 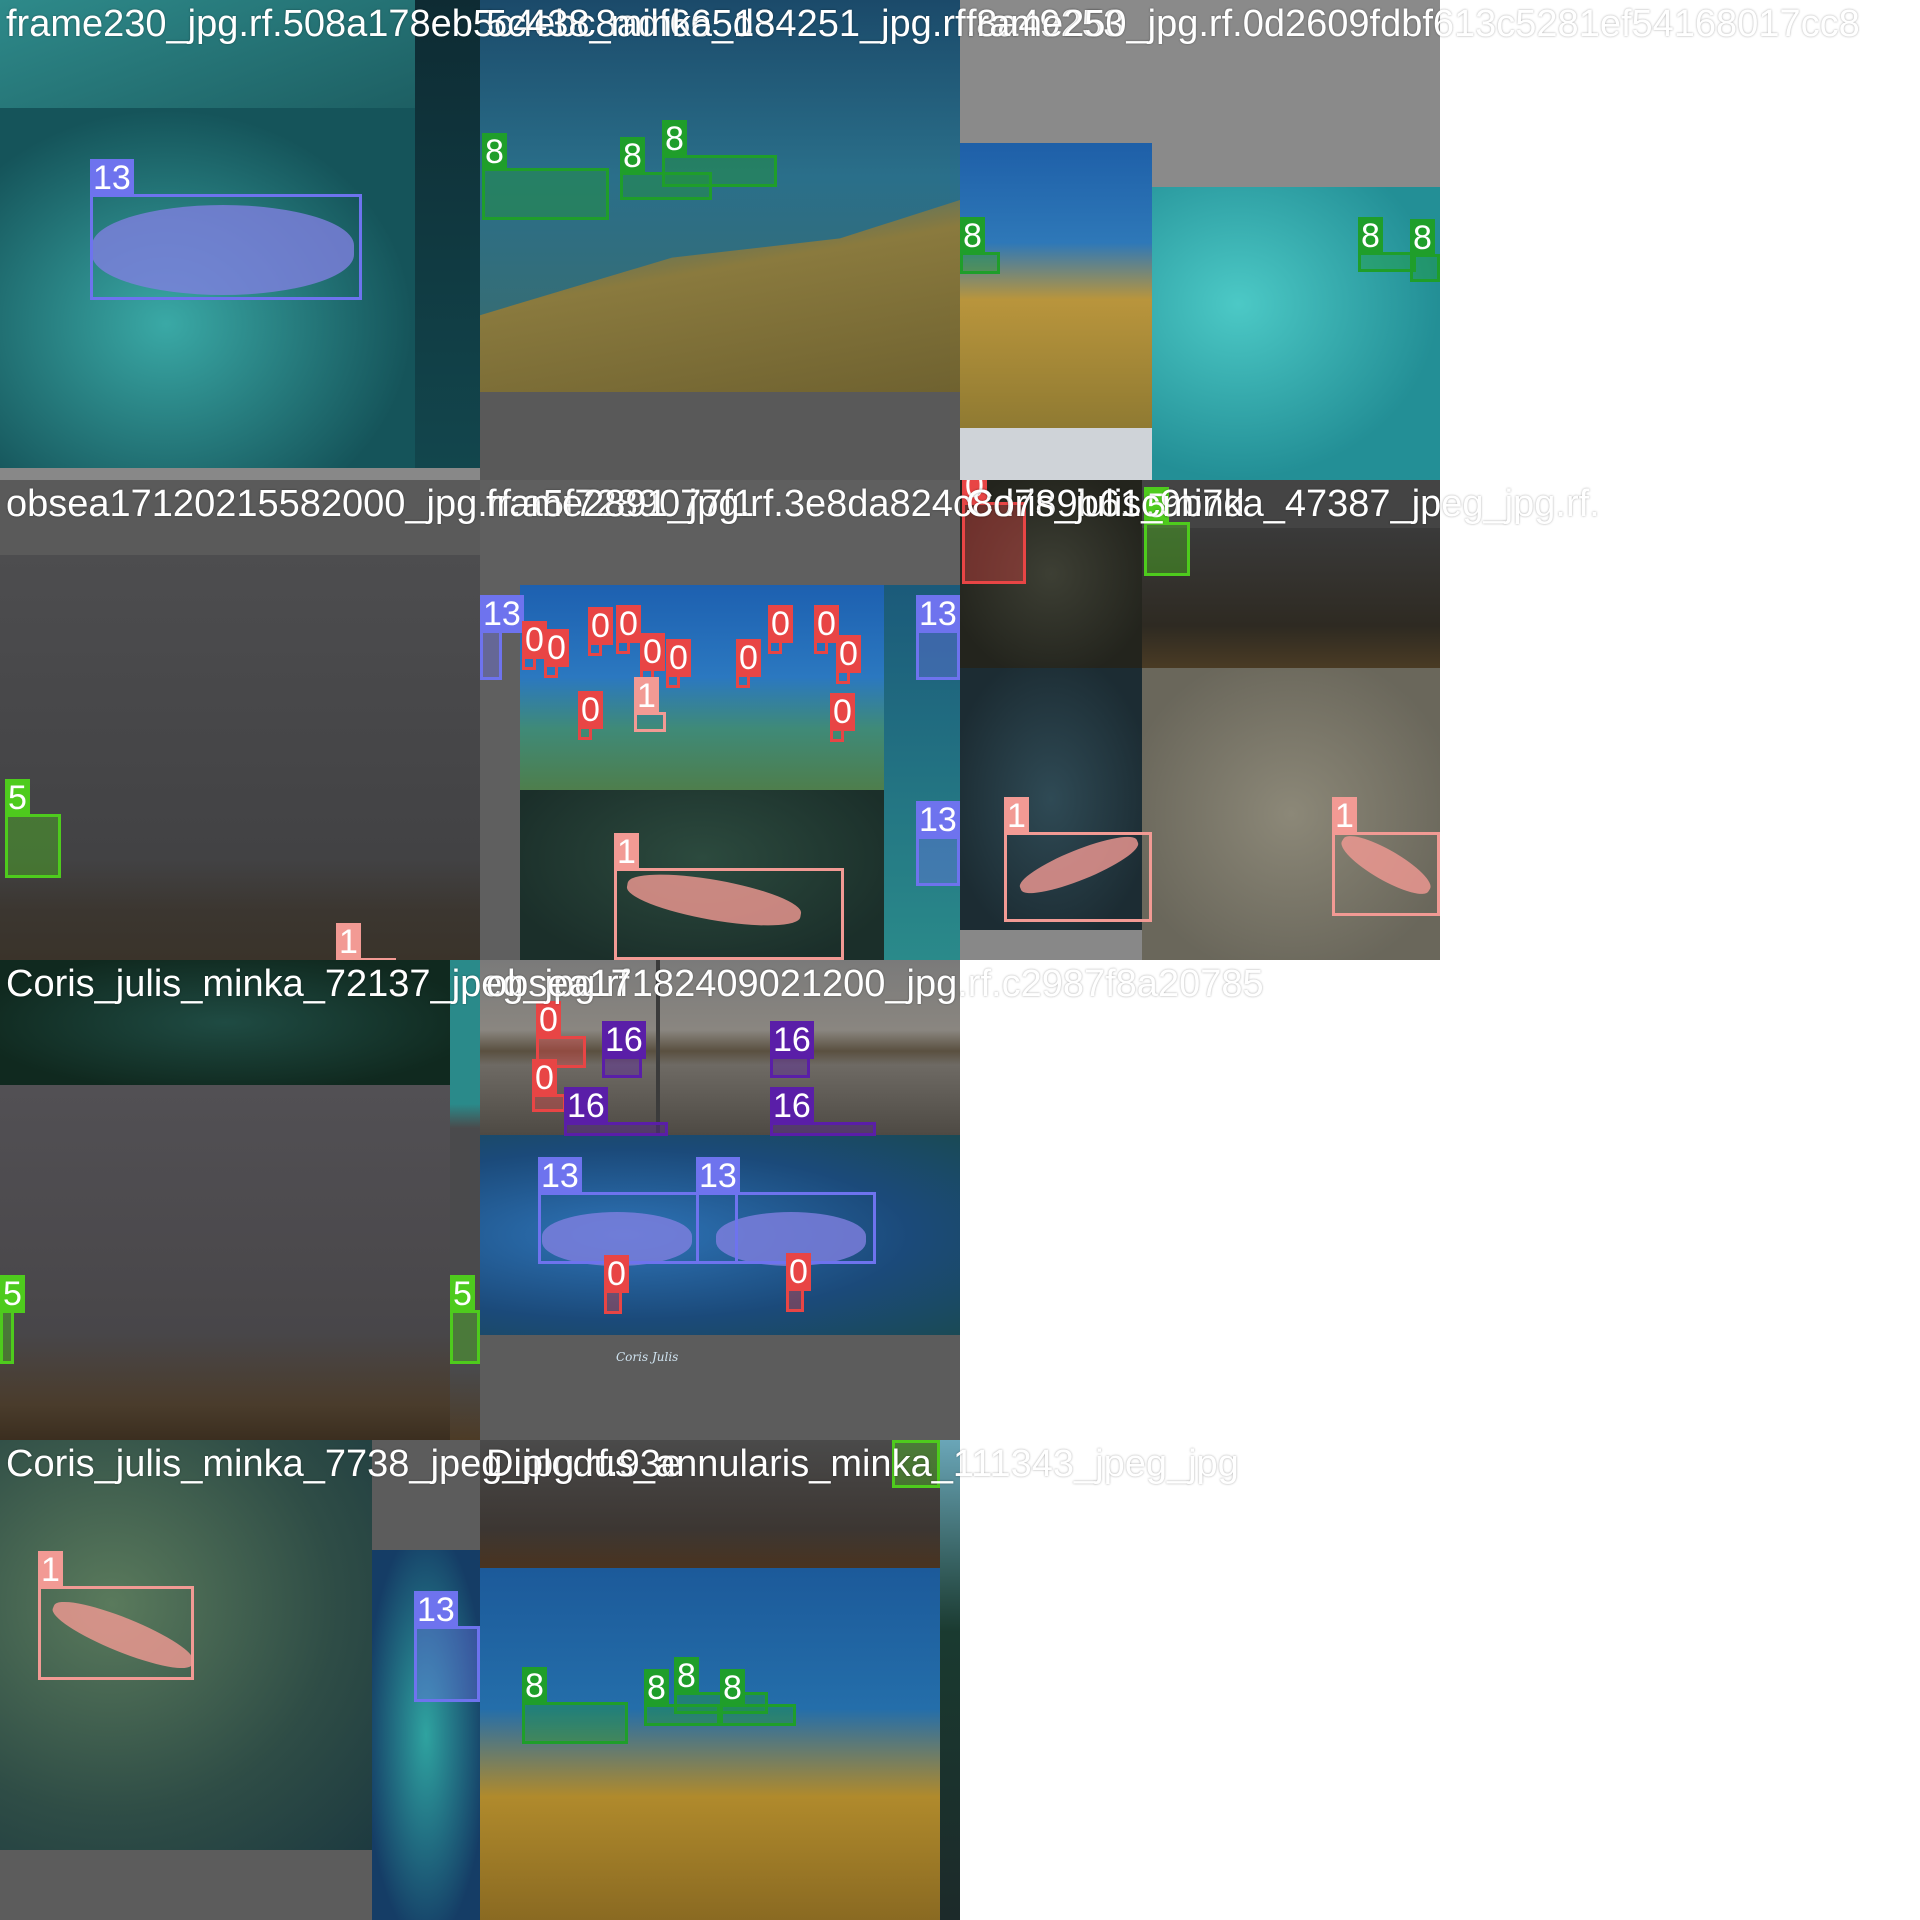 What do you see at coordinates (1056, 454) in the screenshot?
I see `tile-2-bottom-left` at bounding box center [1056, 454].